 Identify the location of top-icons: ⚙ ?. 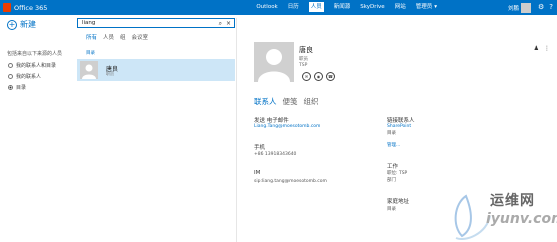
(545, 7).